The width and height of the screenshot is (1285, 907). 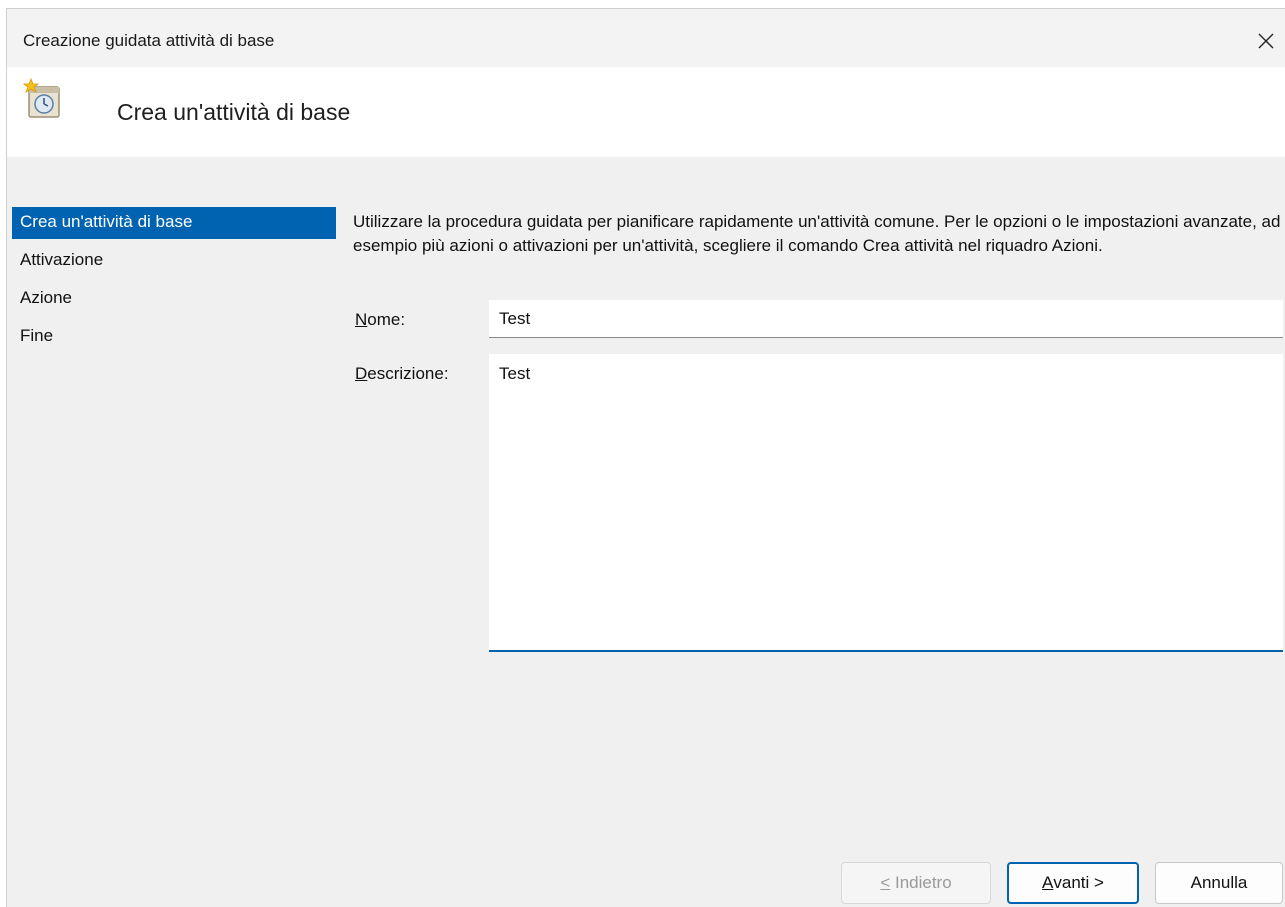 What do you see at coordinates (886, 319) in the screenshot?
I see `name-input` at bounding box center [886, 319].